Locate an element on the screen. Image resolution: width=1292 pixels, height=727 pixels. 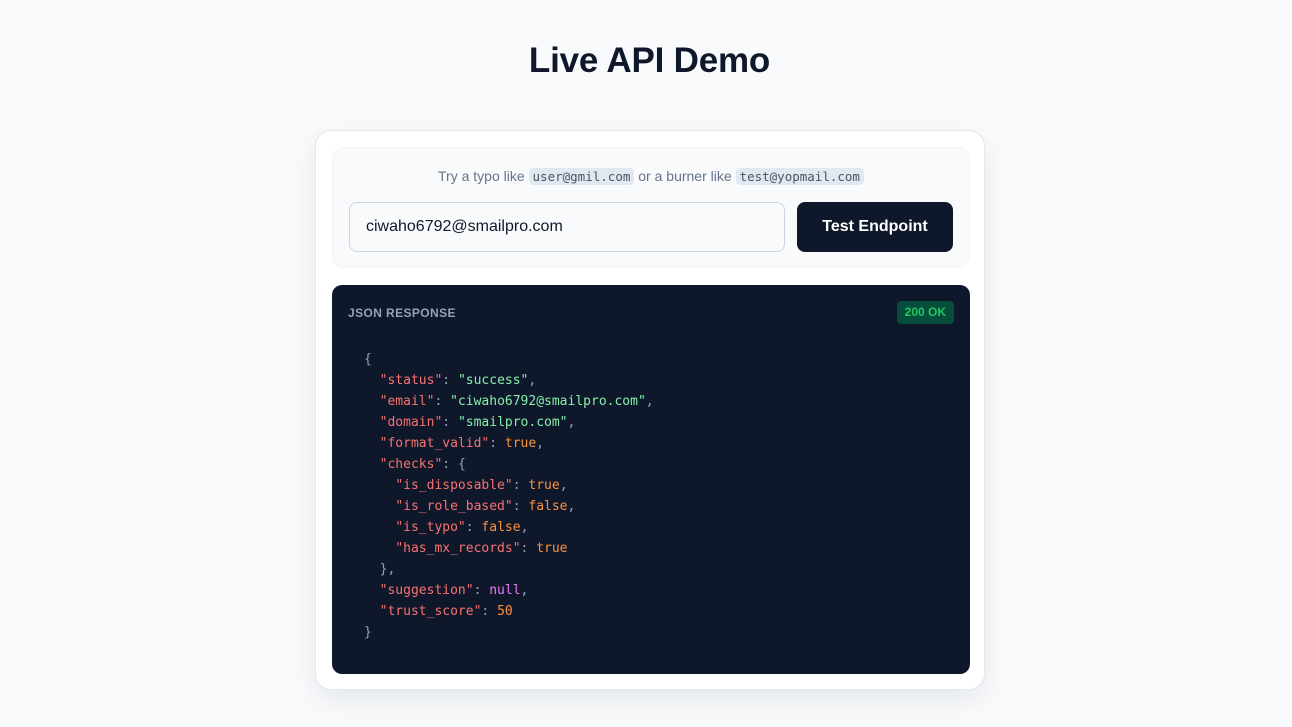
json-line: } is located at coordinates (509, 632).